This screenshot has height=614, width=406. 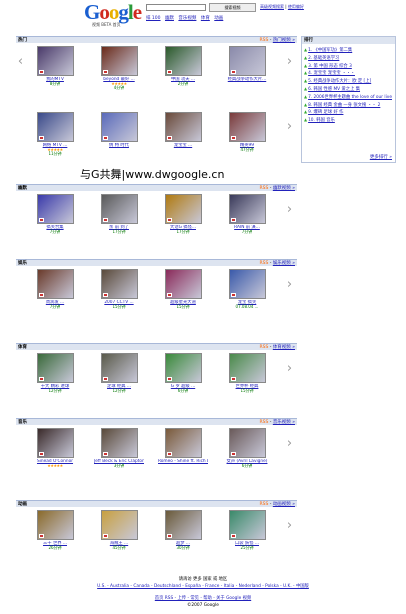 I want to click on list-item: ▲2. 基础英语学习, so click(x=348, y=59).